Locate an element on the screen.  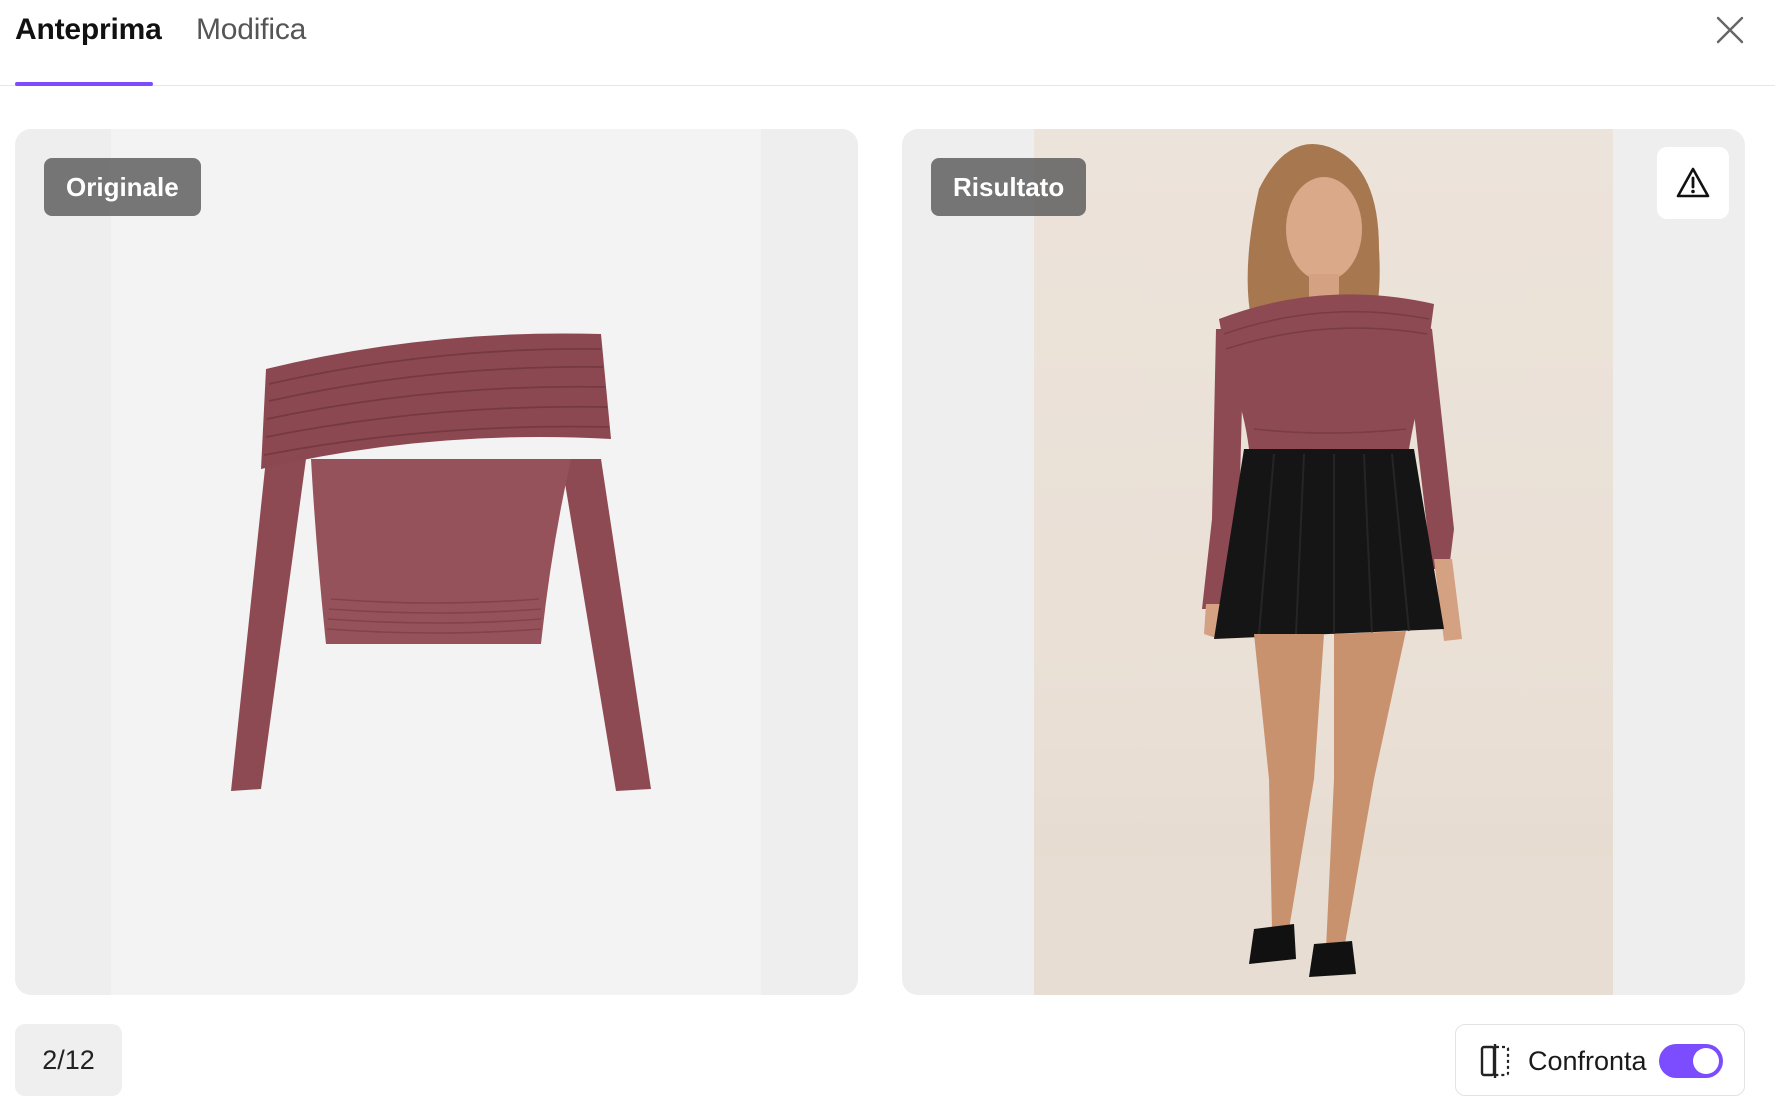
garment-illustration is located at coordinates (441, 562).